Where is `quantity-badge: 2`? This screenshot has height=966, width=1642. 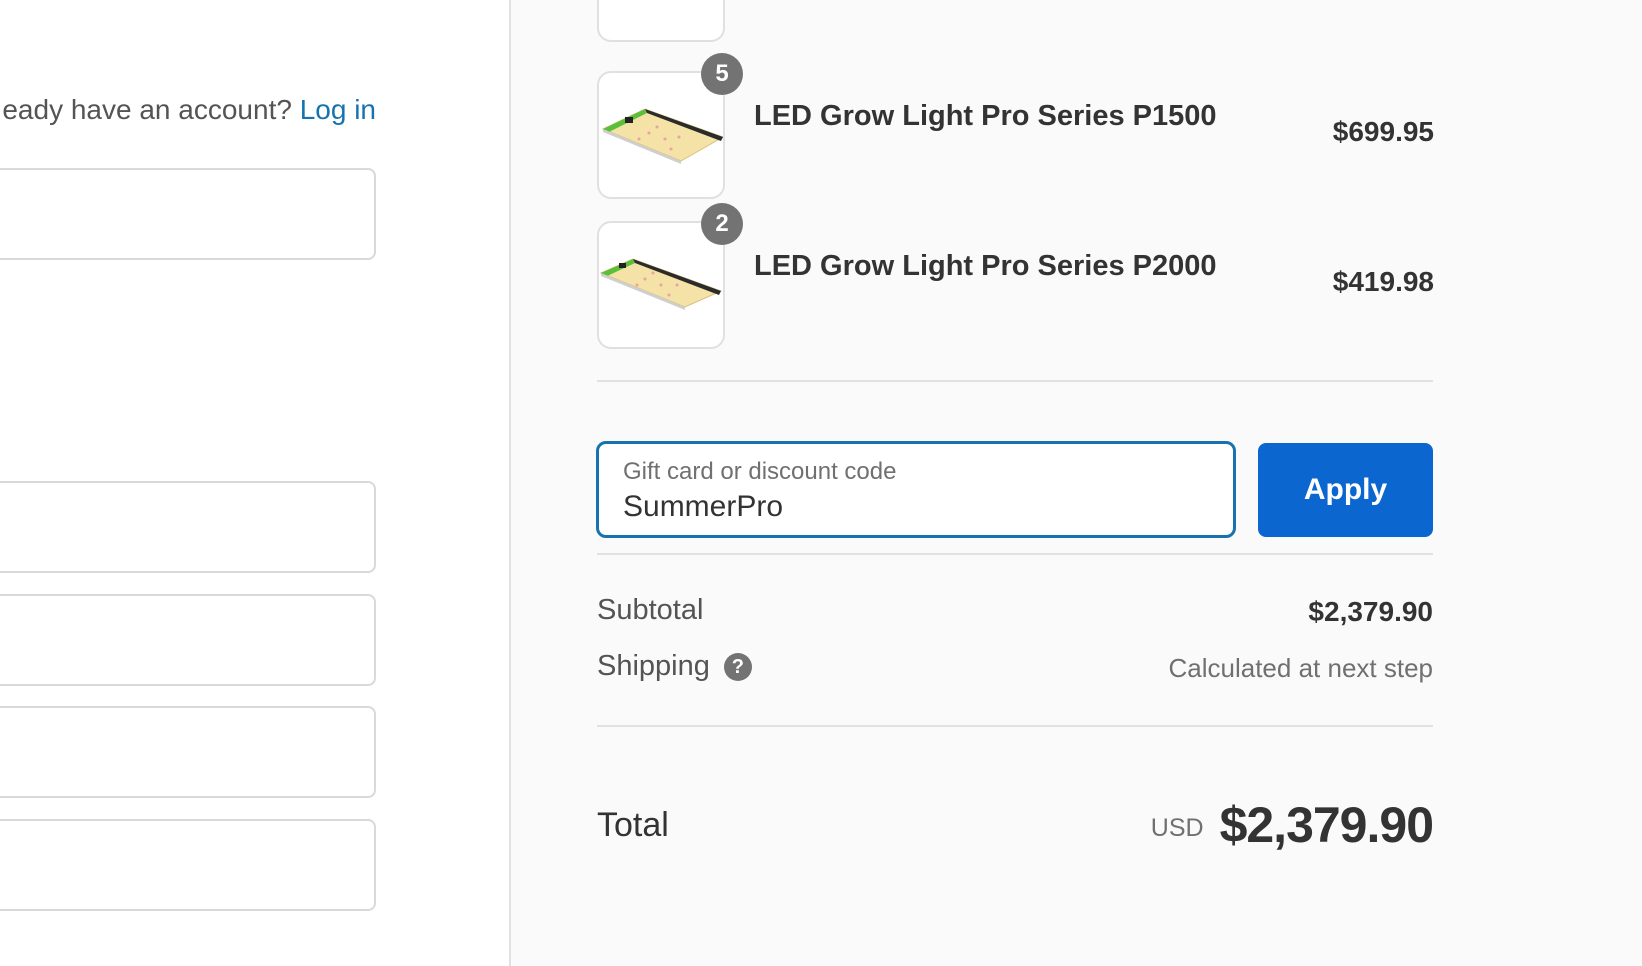 quantity-badge: 2 is located at coordinates (722, 224).